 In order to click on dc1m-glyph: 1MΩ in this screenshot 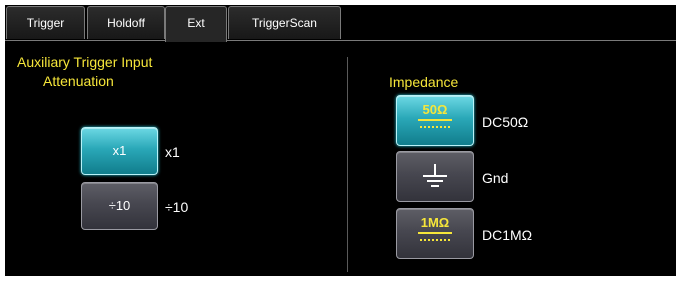, I will do `click(435, 222)`.